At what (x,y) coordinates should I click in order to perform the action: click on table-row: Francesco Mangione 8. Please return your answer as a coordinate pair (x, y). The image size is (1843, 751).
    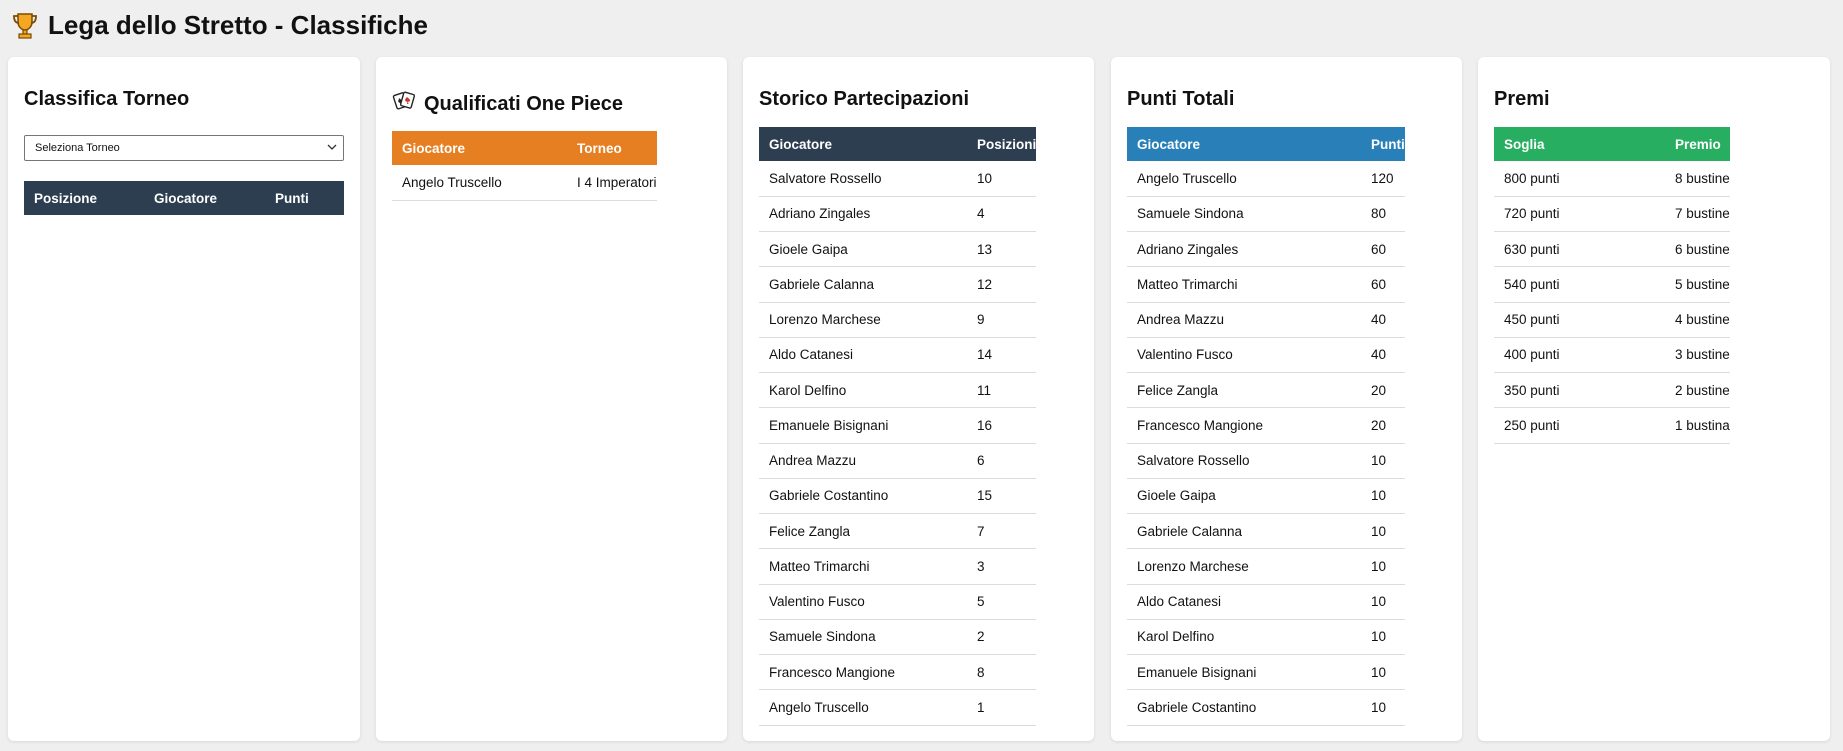
    Looking at the image, I should click on (898, 672).